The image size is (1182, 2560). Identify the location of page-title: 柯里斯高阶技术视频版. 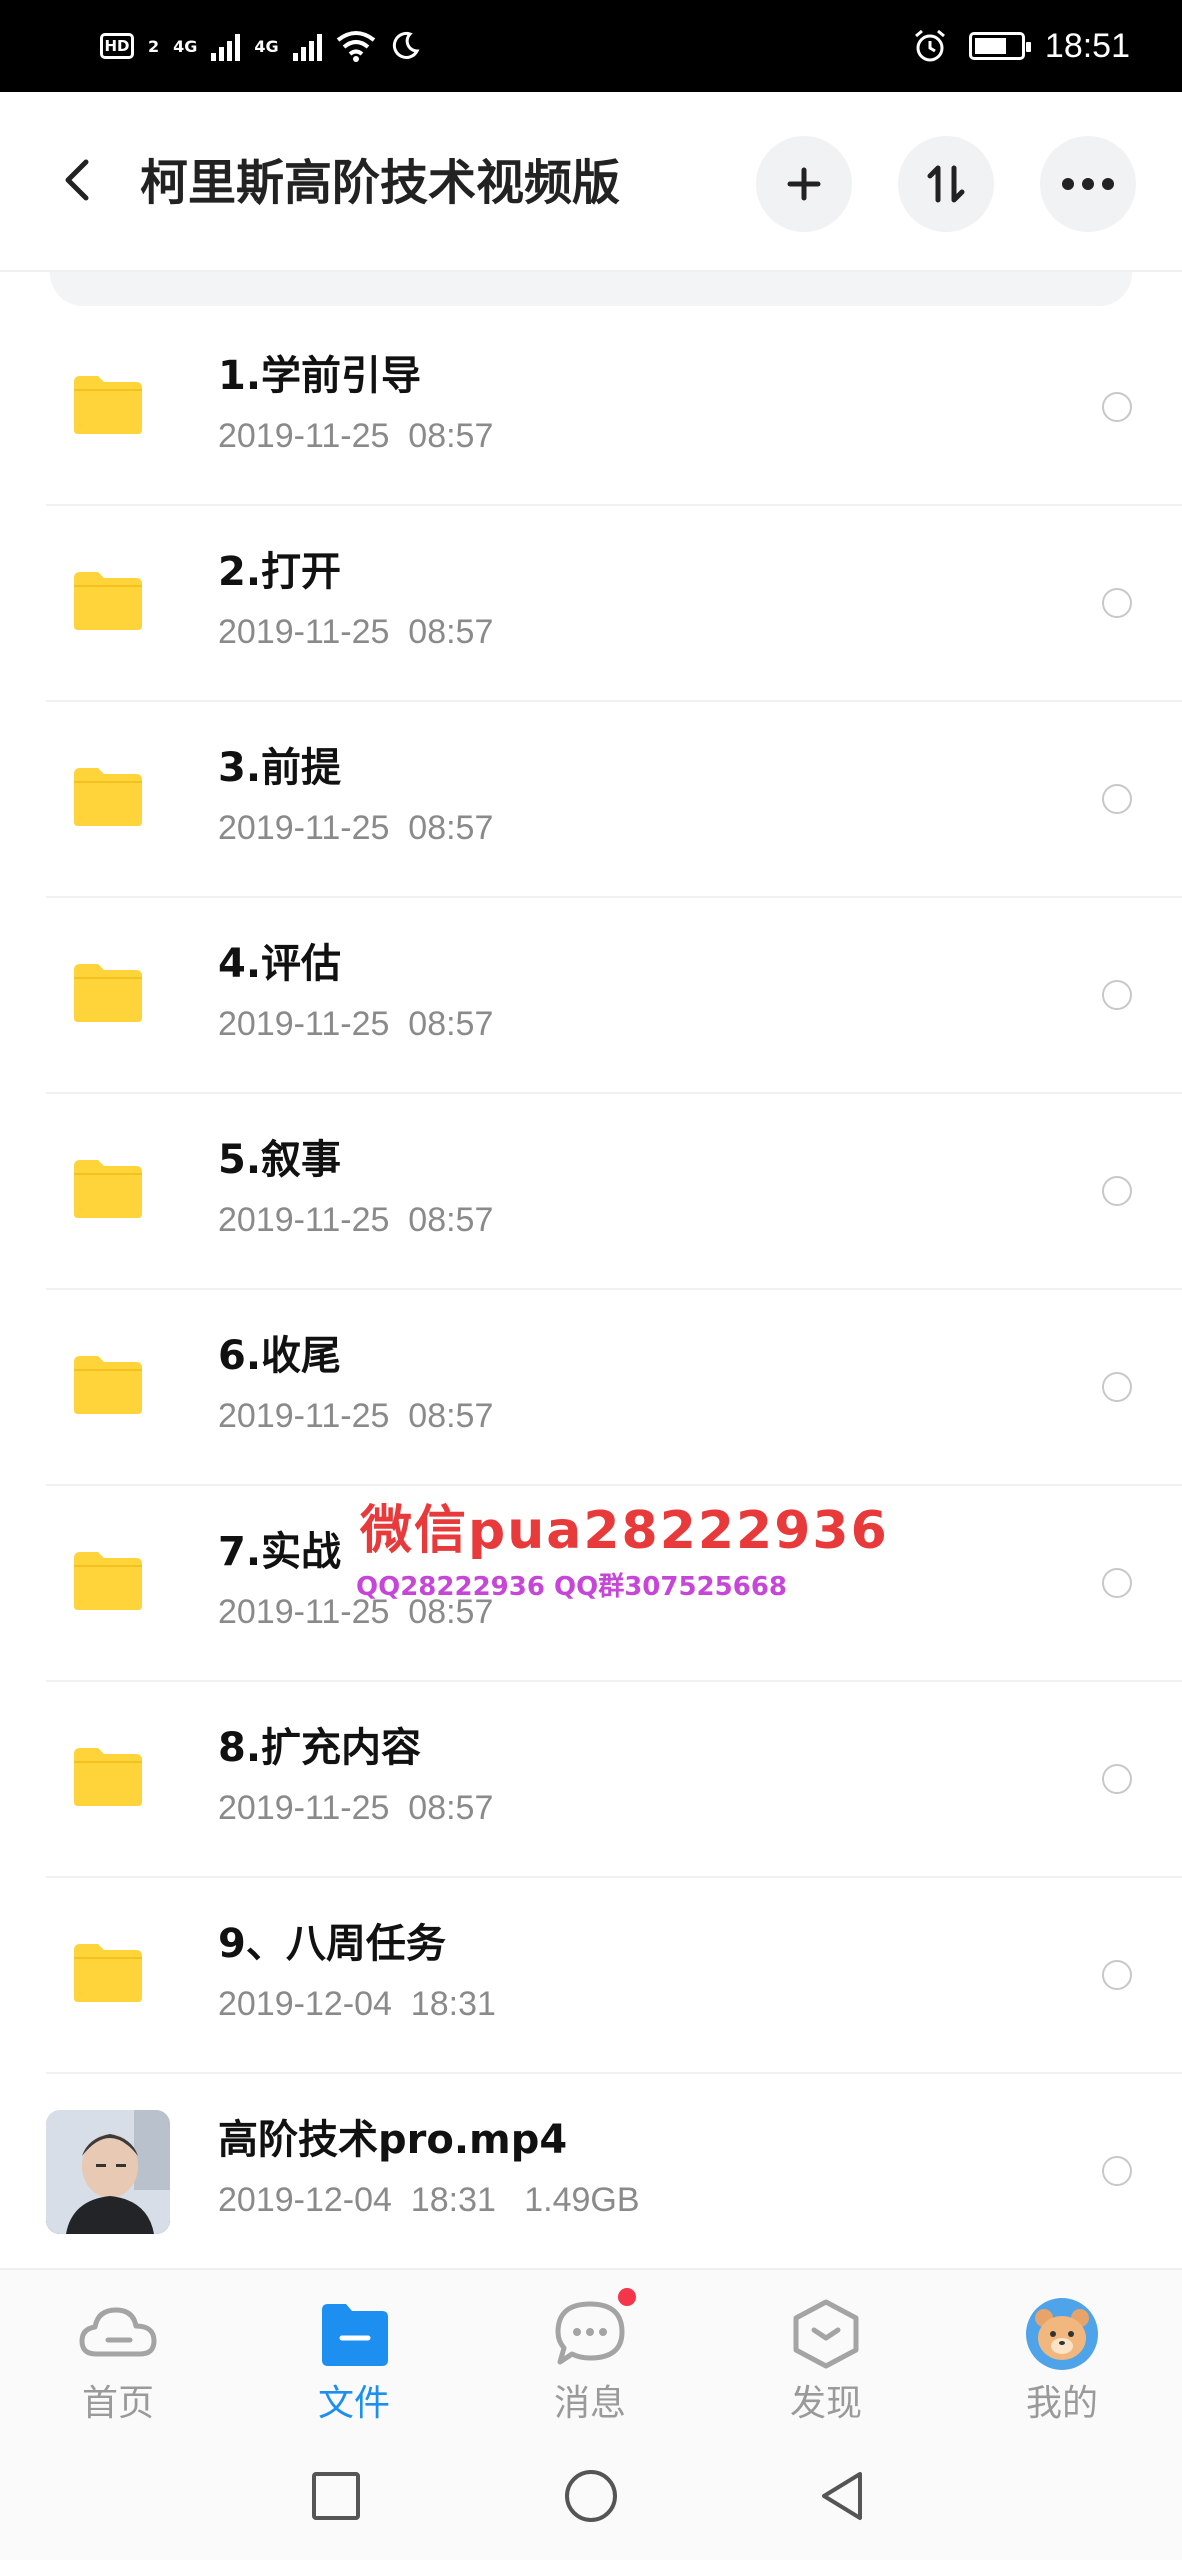
(380, 183).